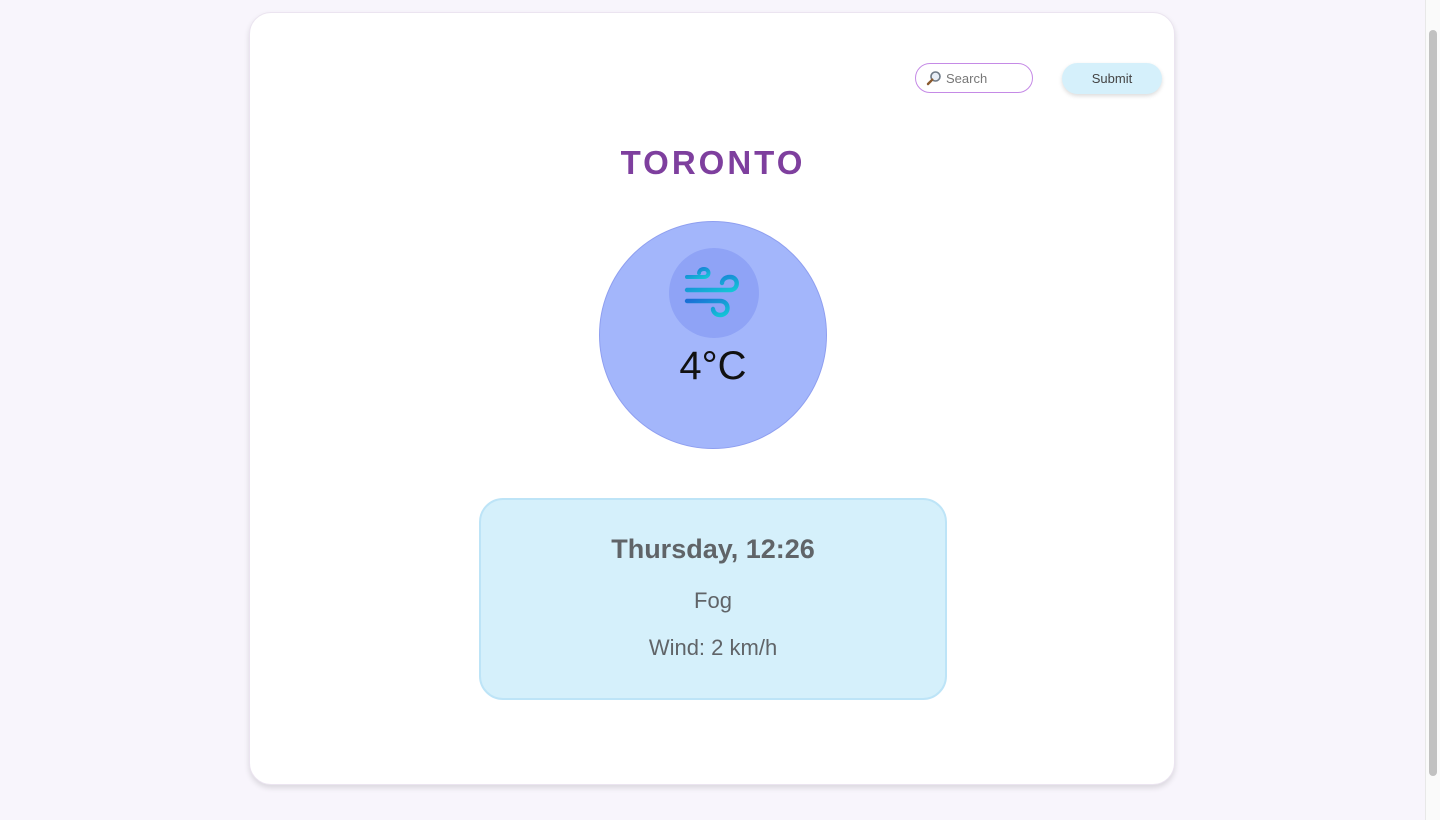  I want to click on search-field, so click(974, 78).